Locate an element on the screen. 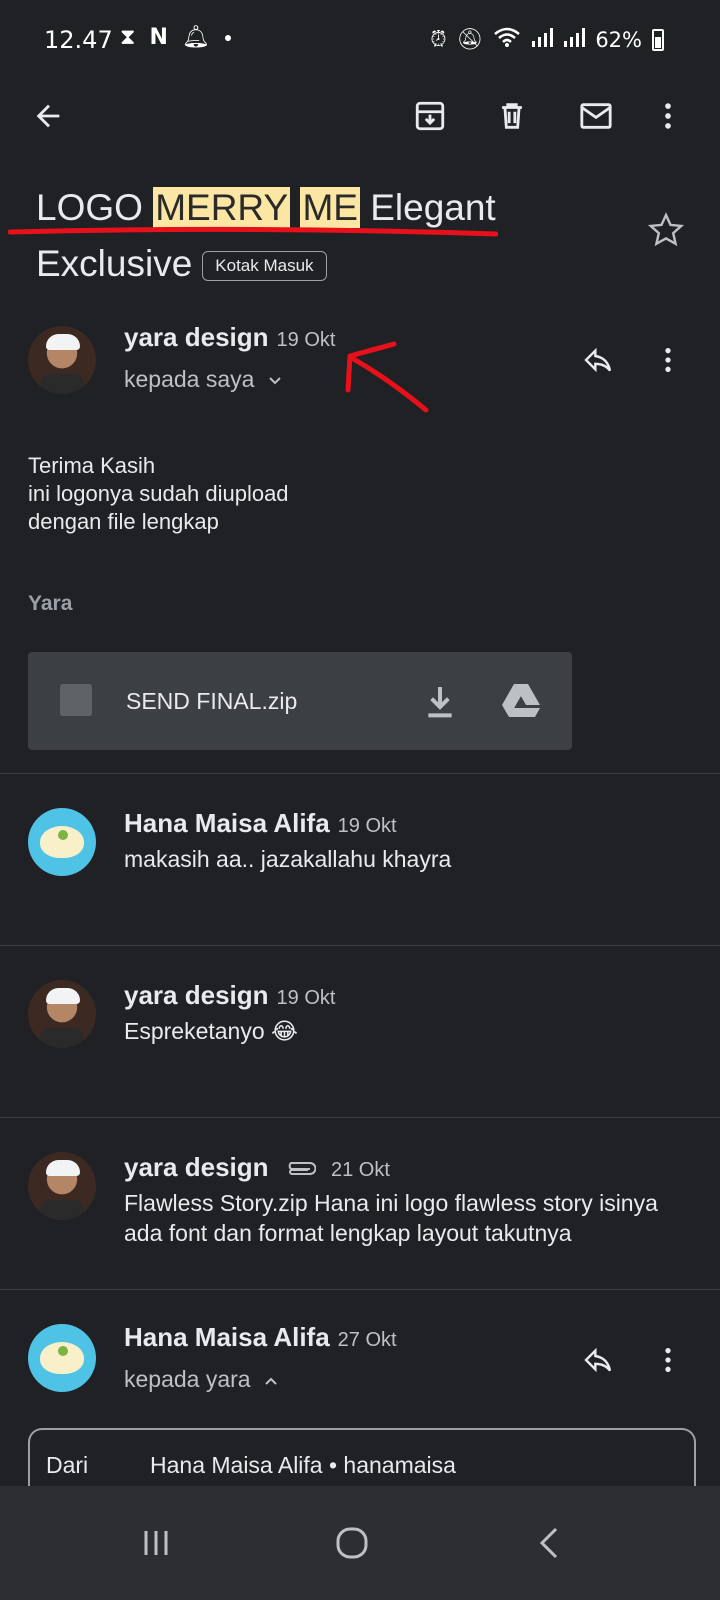  attachment-name: SEND FINAL.zip is located at coordinates (212, 701).